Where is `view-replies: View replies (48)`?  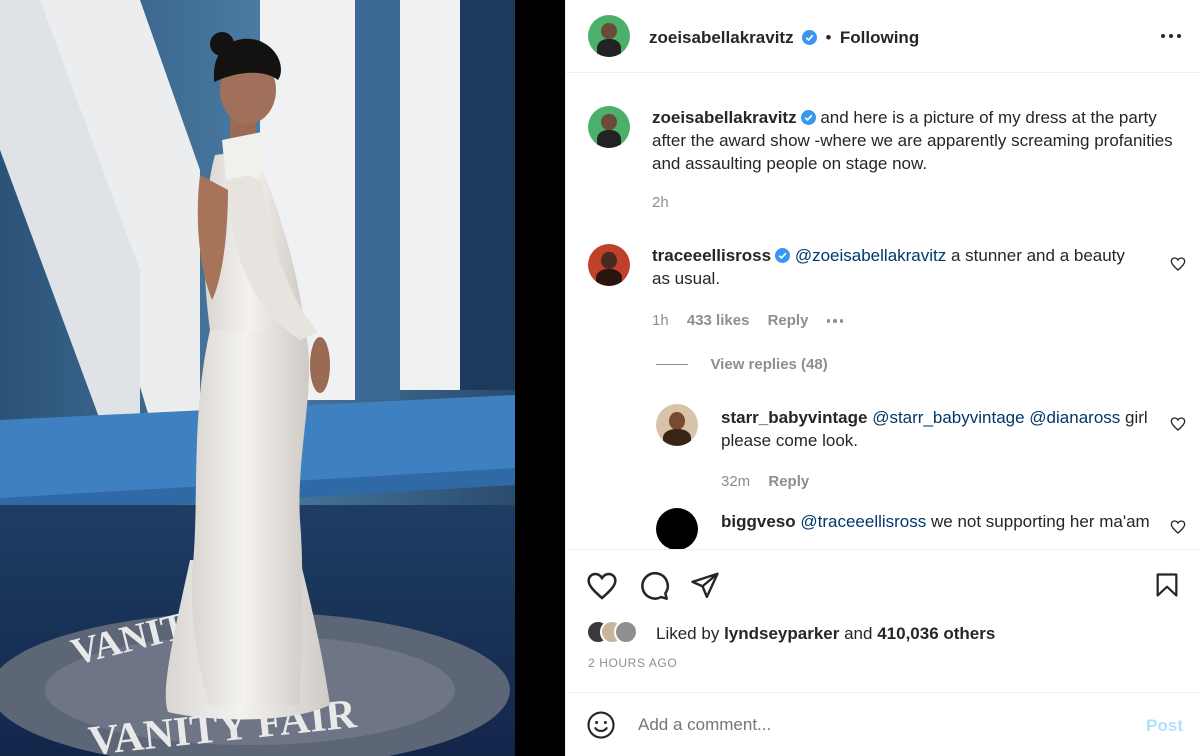
view-replies: View replies (48) is located at coordinates (742, 365).